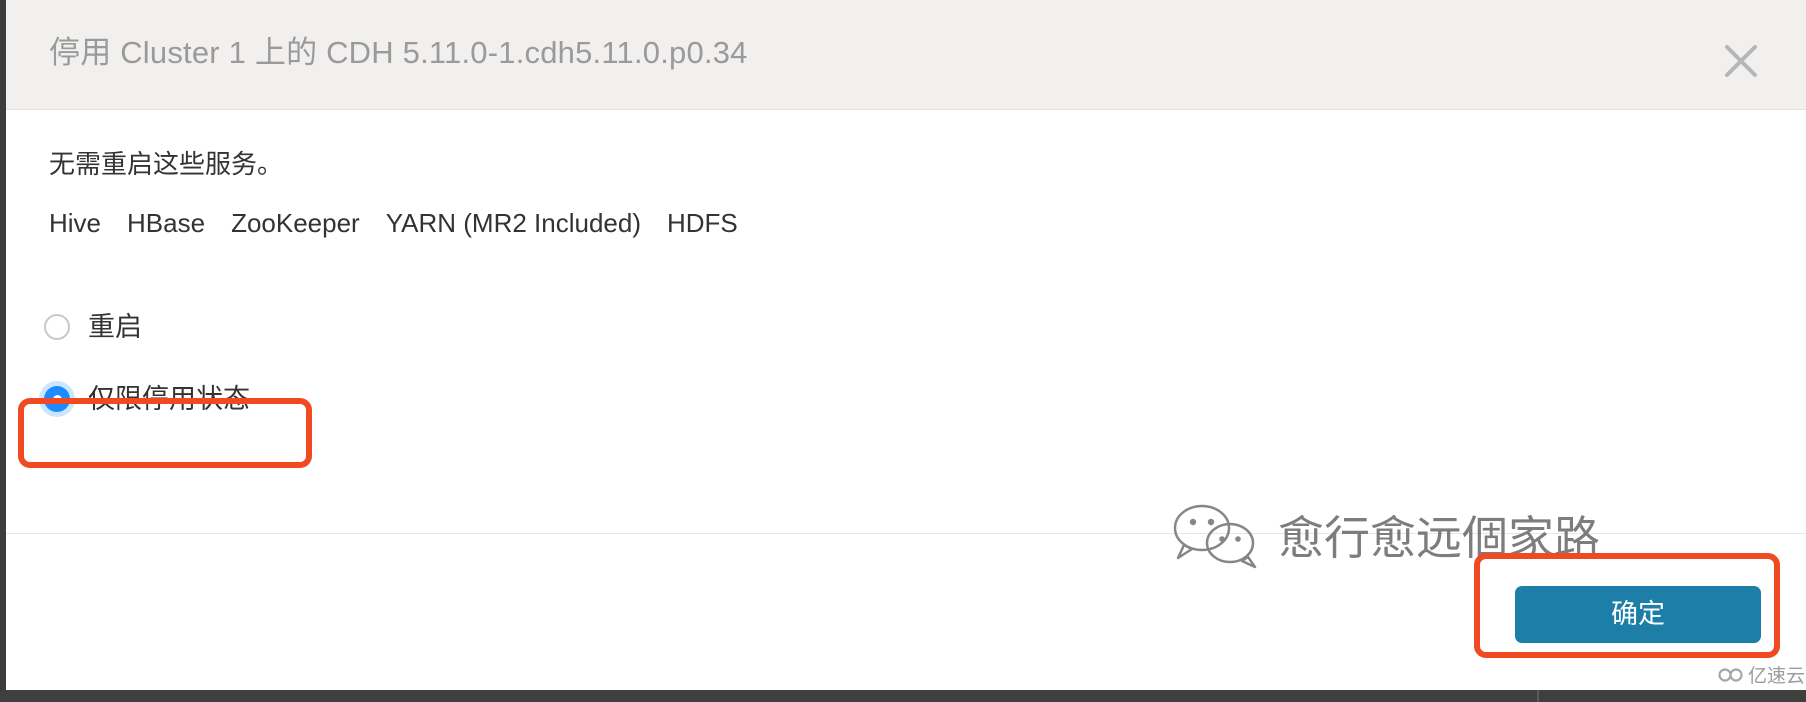  Describe the element at coordinates (513, 223) in the screenshot. I see `service-item: YARN (MR2 Included)` at that location.